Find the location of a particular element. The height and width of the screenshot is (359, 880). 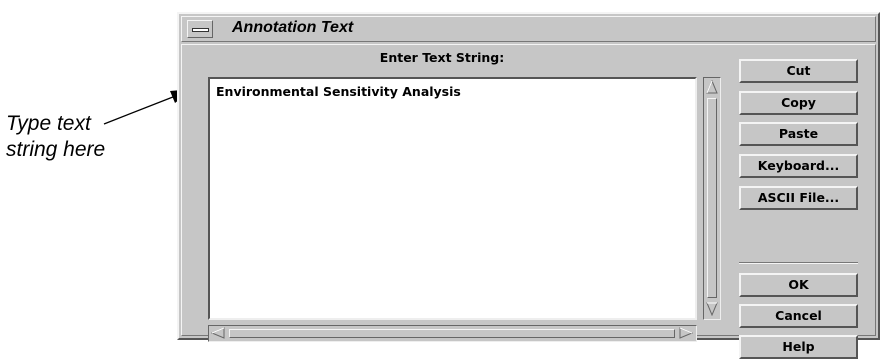

scroll-down-arrow-icon is located at coordinates (712, 309).